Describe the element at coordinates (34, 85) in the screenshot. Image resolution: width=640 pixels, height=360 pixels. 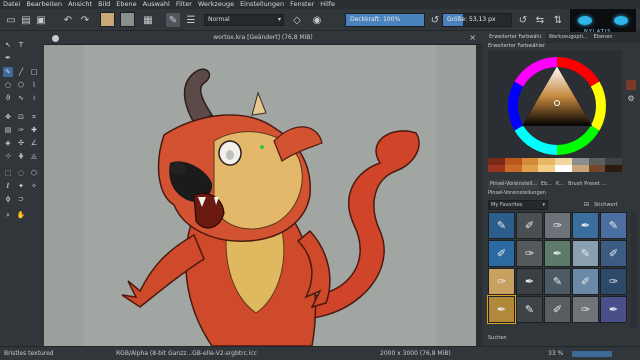
I see `polyline-tool-icon: ⌇` at that location.